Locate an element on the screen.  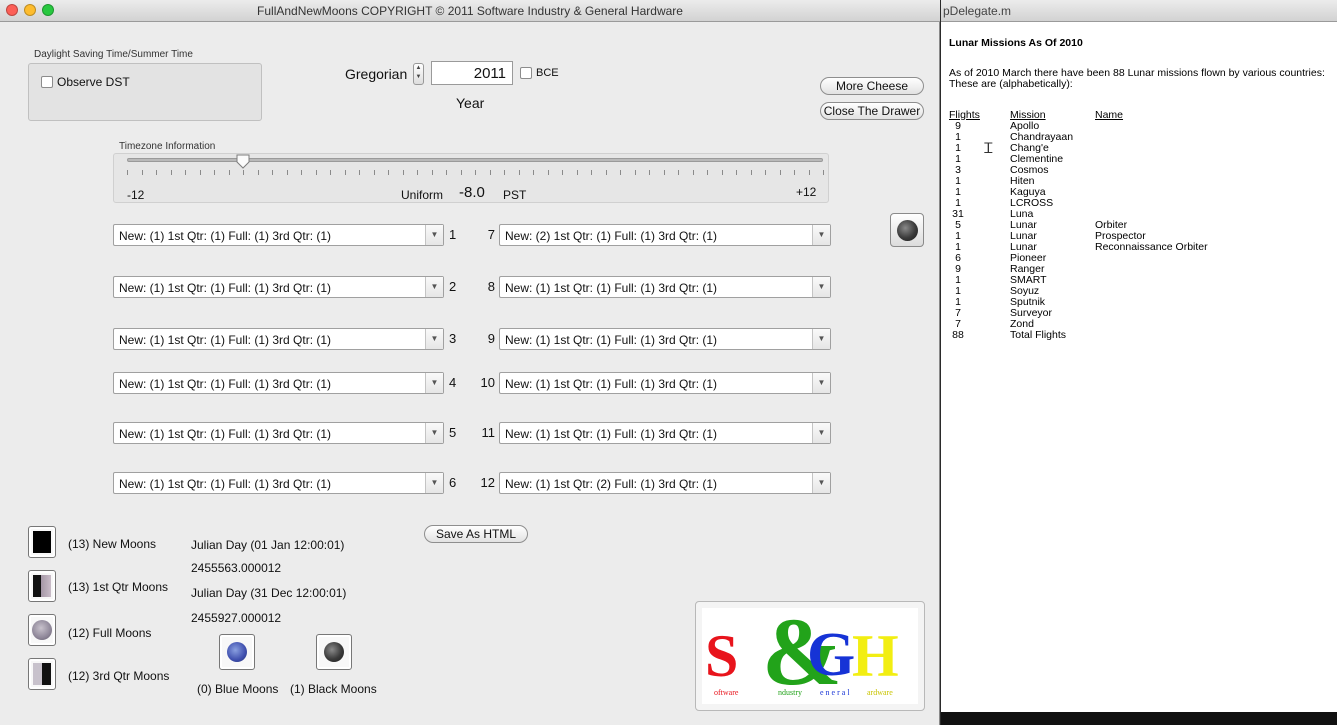
month-3-dropdown-arrow-icon: ▼ is located at coordinates (434, 339).